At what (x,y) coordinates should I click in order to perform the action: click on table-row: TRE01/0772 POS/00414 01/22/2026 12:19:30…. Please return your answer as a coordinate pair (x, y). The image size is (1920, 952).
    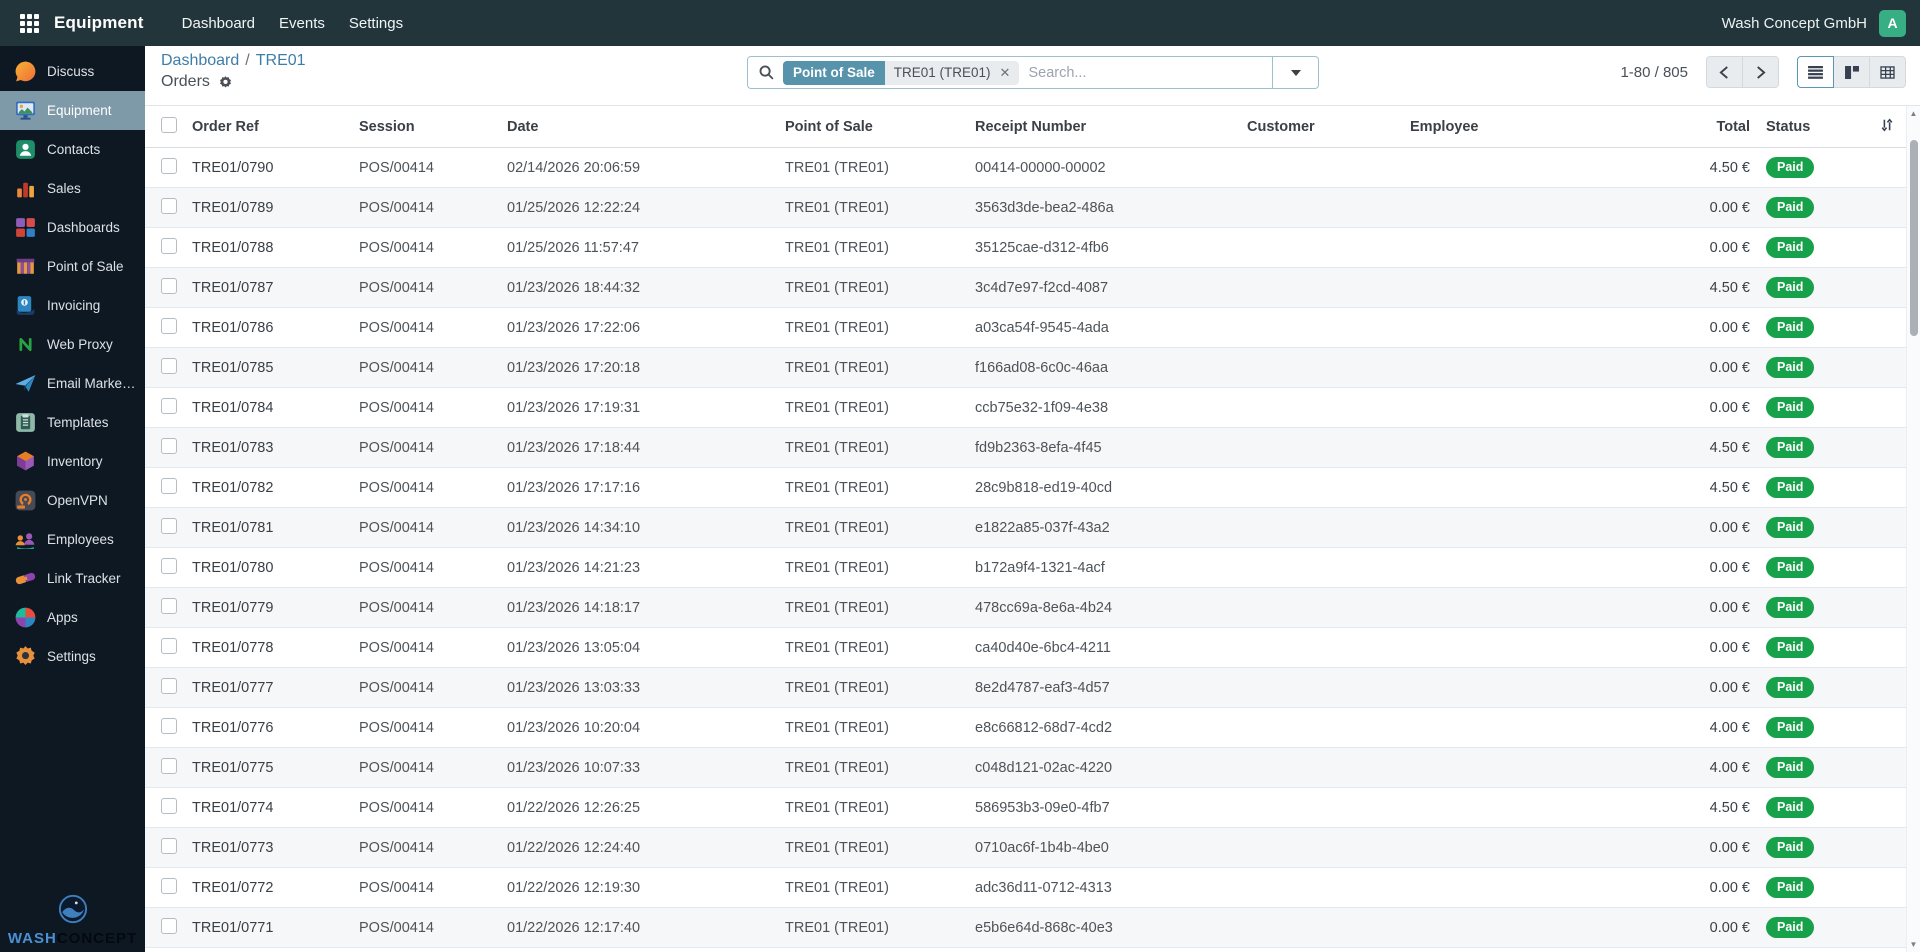
    Looking at the image, I should click on (1032, 888).